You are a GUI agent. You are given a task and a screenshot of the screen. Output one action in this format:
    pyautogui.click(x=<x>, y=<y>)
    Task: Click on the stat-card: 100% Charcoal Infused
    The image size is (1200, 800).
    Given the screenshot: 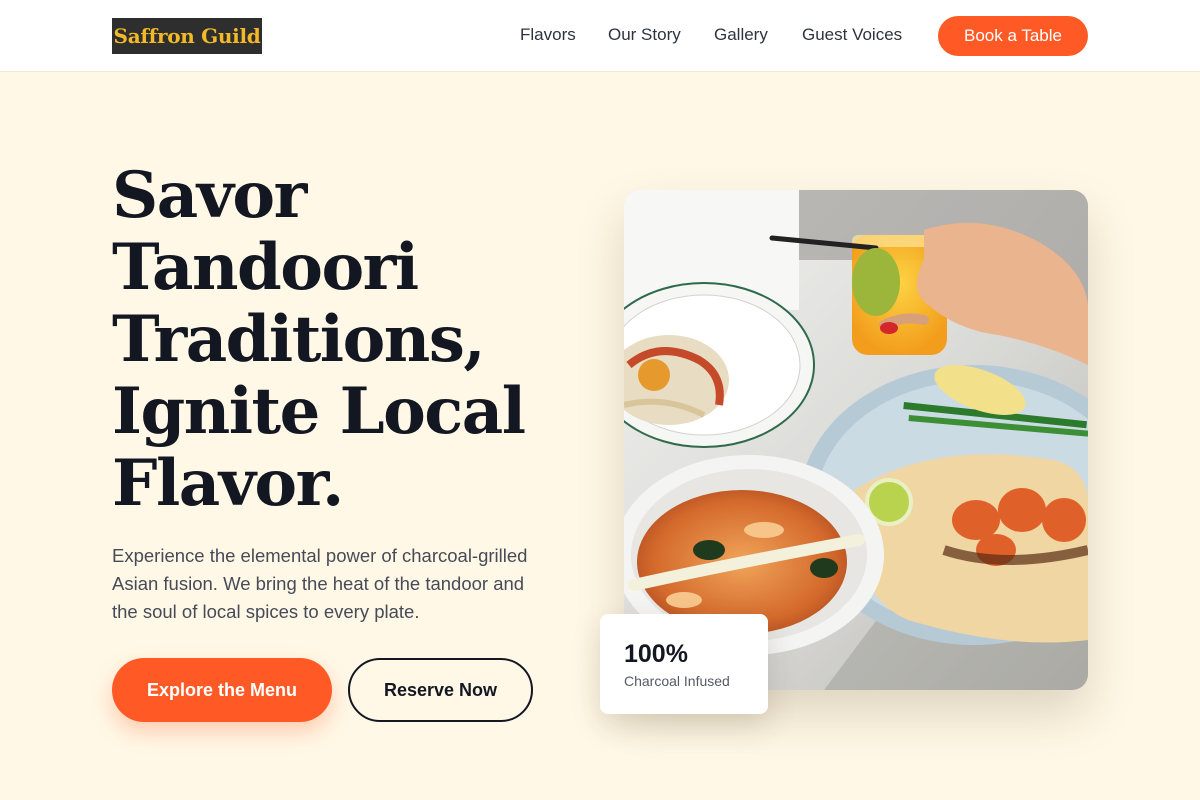 What is the action you would take?
    pyautogui.click(x=684, y=664)
    